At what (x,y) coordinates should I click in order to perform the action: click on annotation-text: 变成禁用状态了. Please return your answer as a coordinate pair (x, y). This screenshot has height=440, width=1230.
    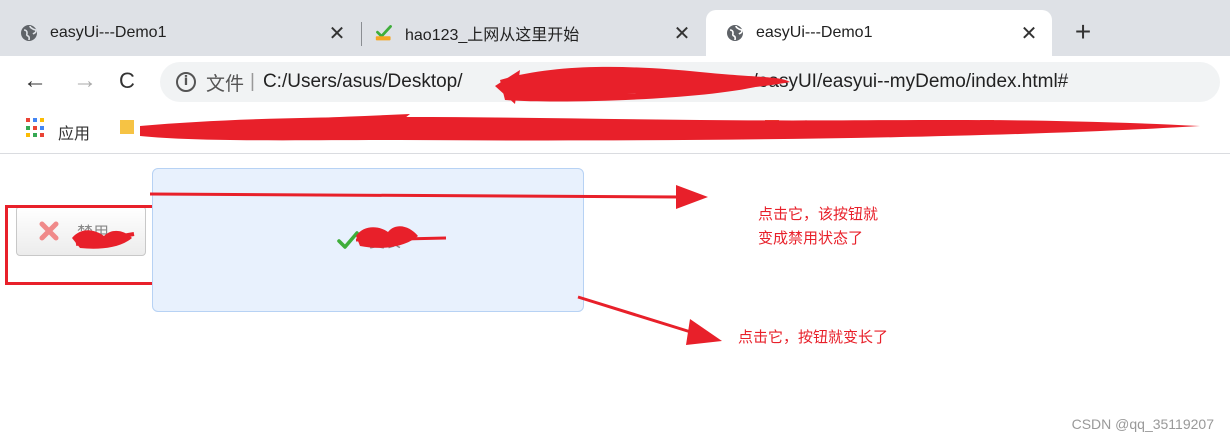
    Looking at the image, I should click on (811, 238).